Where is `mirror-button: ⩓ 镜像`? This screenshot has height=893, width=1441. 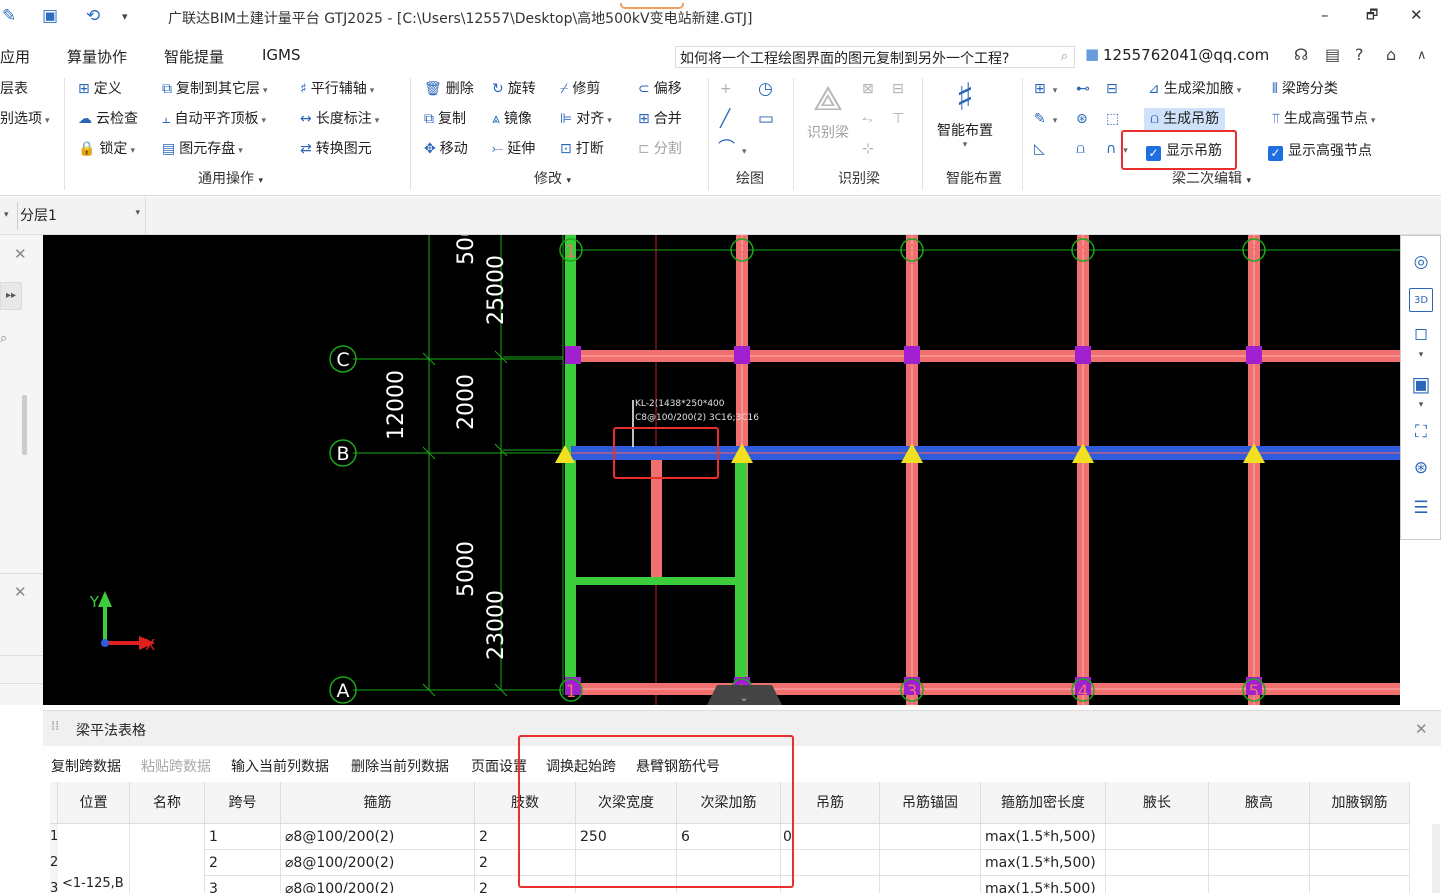 mirror-button: ⩓ 镜像 is located at coordinates (512, 119).